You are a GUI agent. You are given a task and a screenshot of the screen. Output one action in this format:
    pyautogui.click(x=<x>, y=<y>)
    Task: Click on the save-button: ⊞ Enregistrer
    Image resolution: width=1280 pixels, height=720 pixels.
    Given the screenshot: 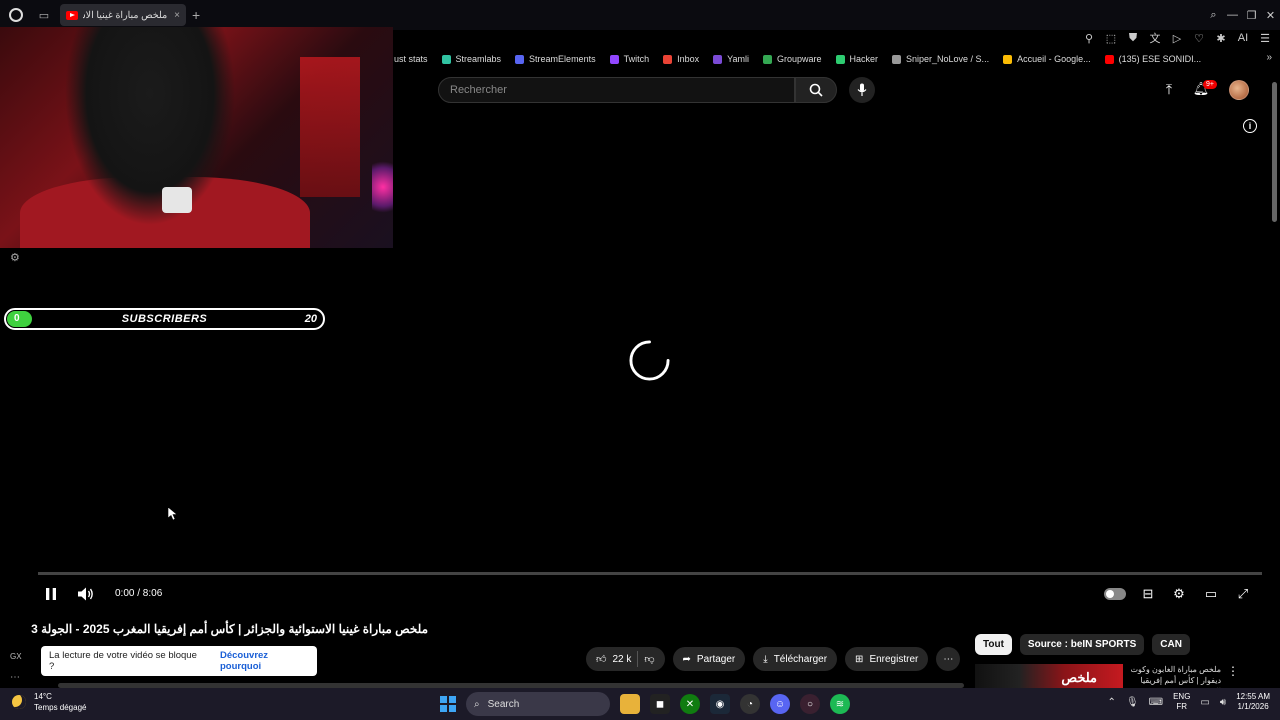 What is the action you would take?
    pyautogui.click(x=887, y=659)
    